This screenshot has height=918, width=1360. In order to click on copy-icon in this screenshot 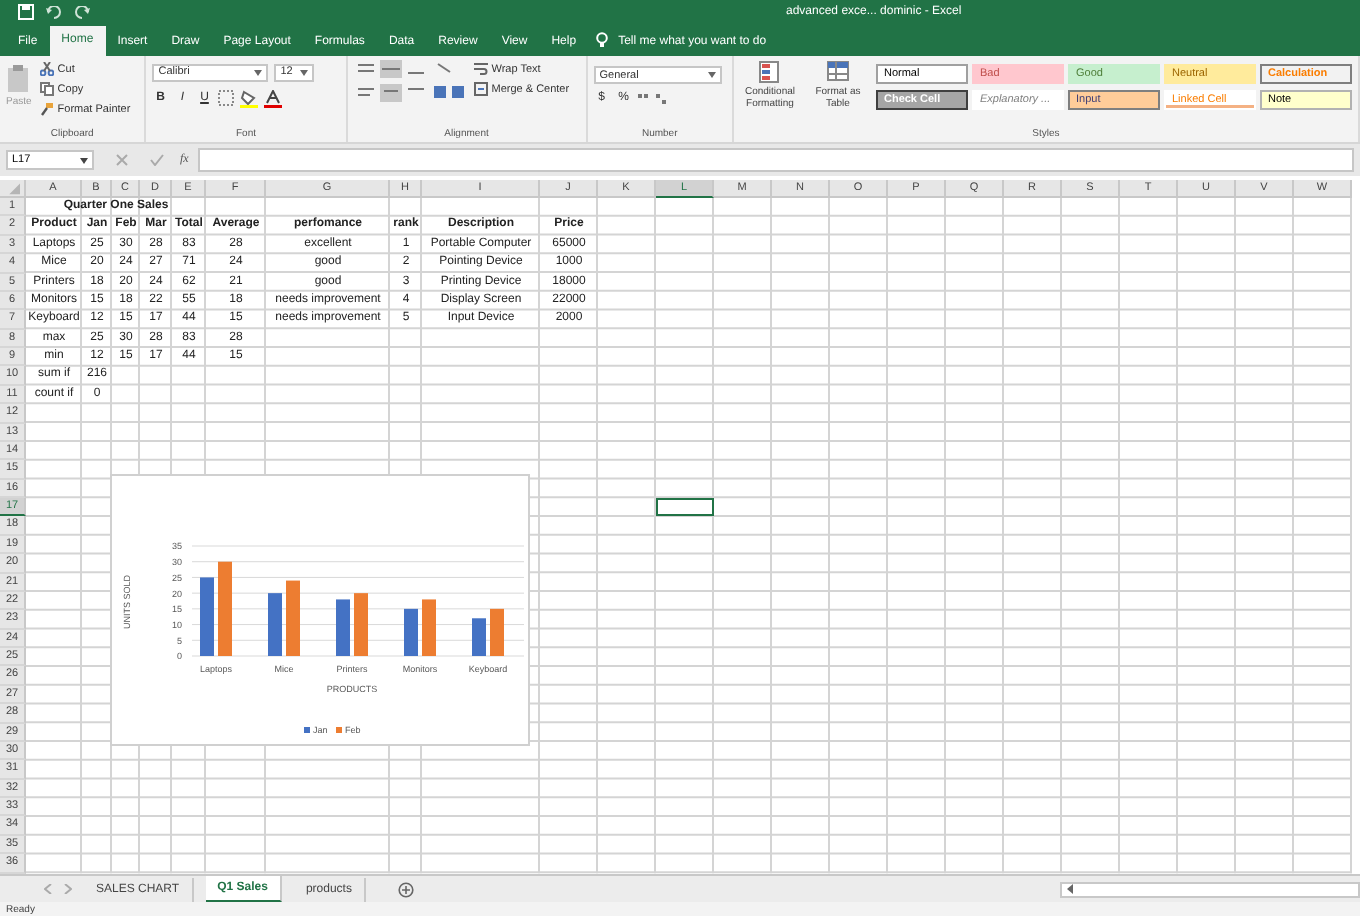, I will do `click(46, 89)`.